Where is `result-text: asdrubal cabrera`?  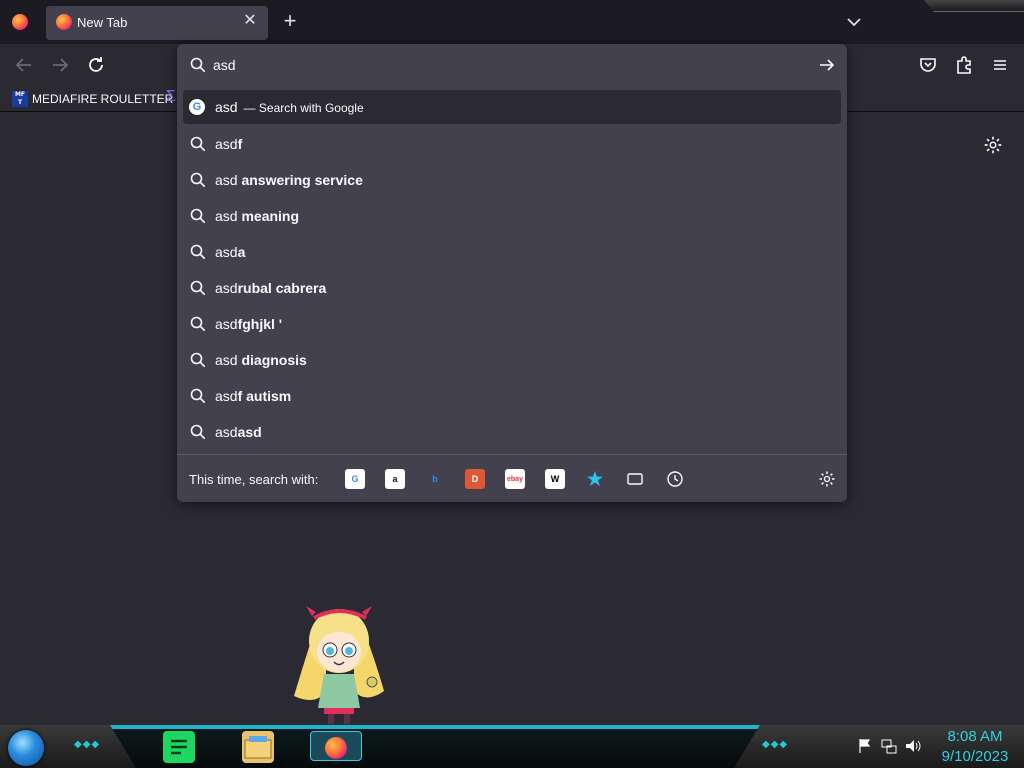 result-text: asdrubal cabrera is located at coordinates (270, 288).